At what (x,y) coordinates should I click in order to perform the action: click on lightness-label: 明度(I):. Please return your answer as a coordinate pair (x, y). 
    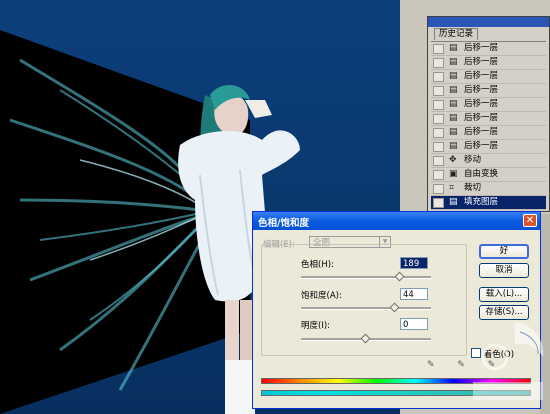
    Looking at the image, I should click on (316, 326).